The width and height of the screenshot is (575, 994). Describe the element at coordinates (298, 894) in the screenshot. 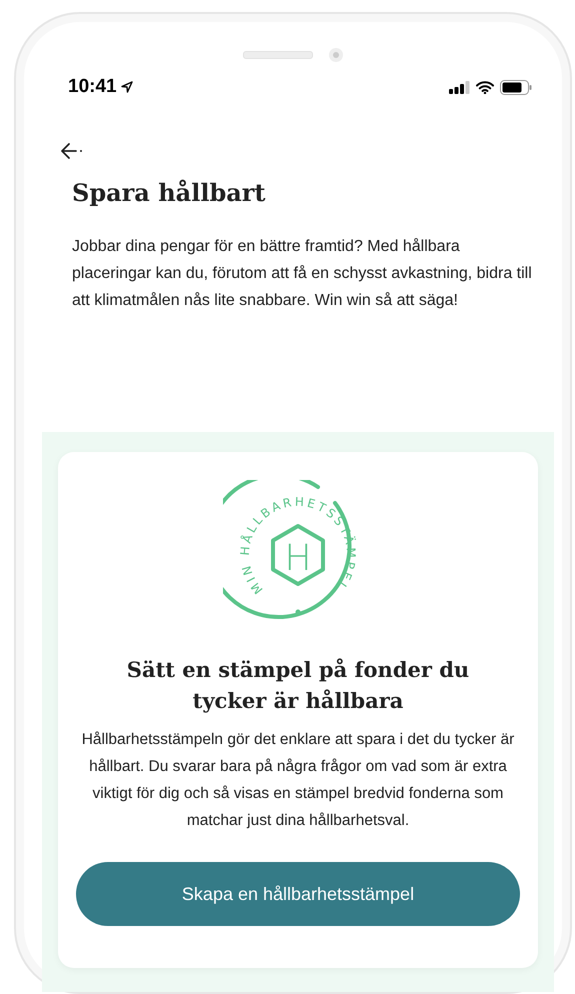

I see `create-stamp-button: Skapa en hållbarhetsstämpel` at that location.